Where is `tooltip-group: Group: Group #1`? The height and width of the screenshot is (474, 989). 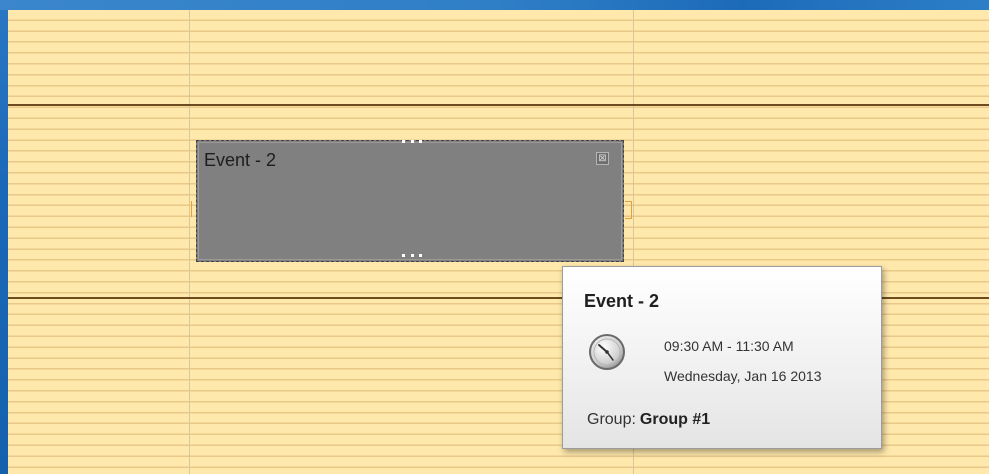 tooltip-group: Group: Group #1 is located at coordinates (648, 420).